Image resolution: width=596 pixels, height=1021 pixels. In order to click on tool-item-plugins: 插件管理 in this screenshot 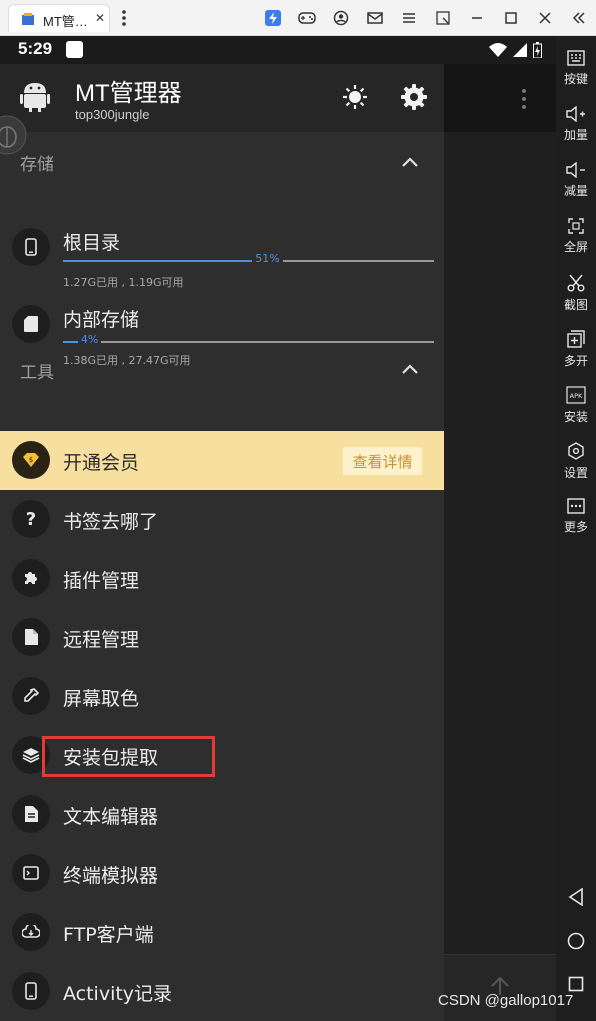, I will do `click(222, 578)`.